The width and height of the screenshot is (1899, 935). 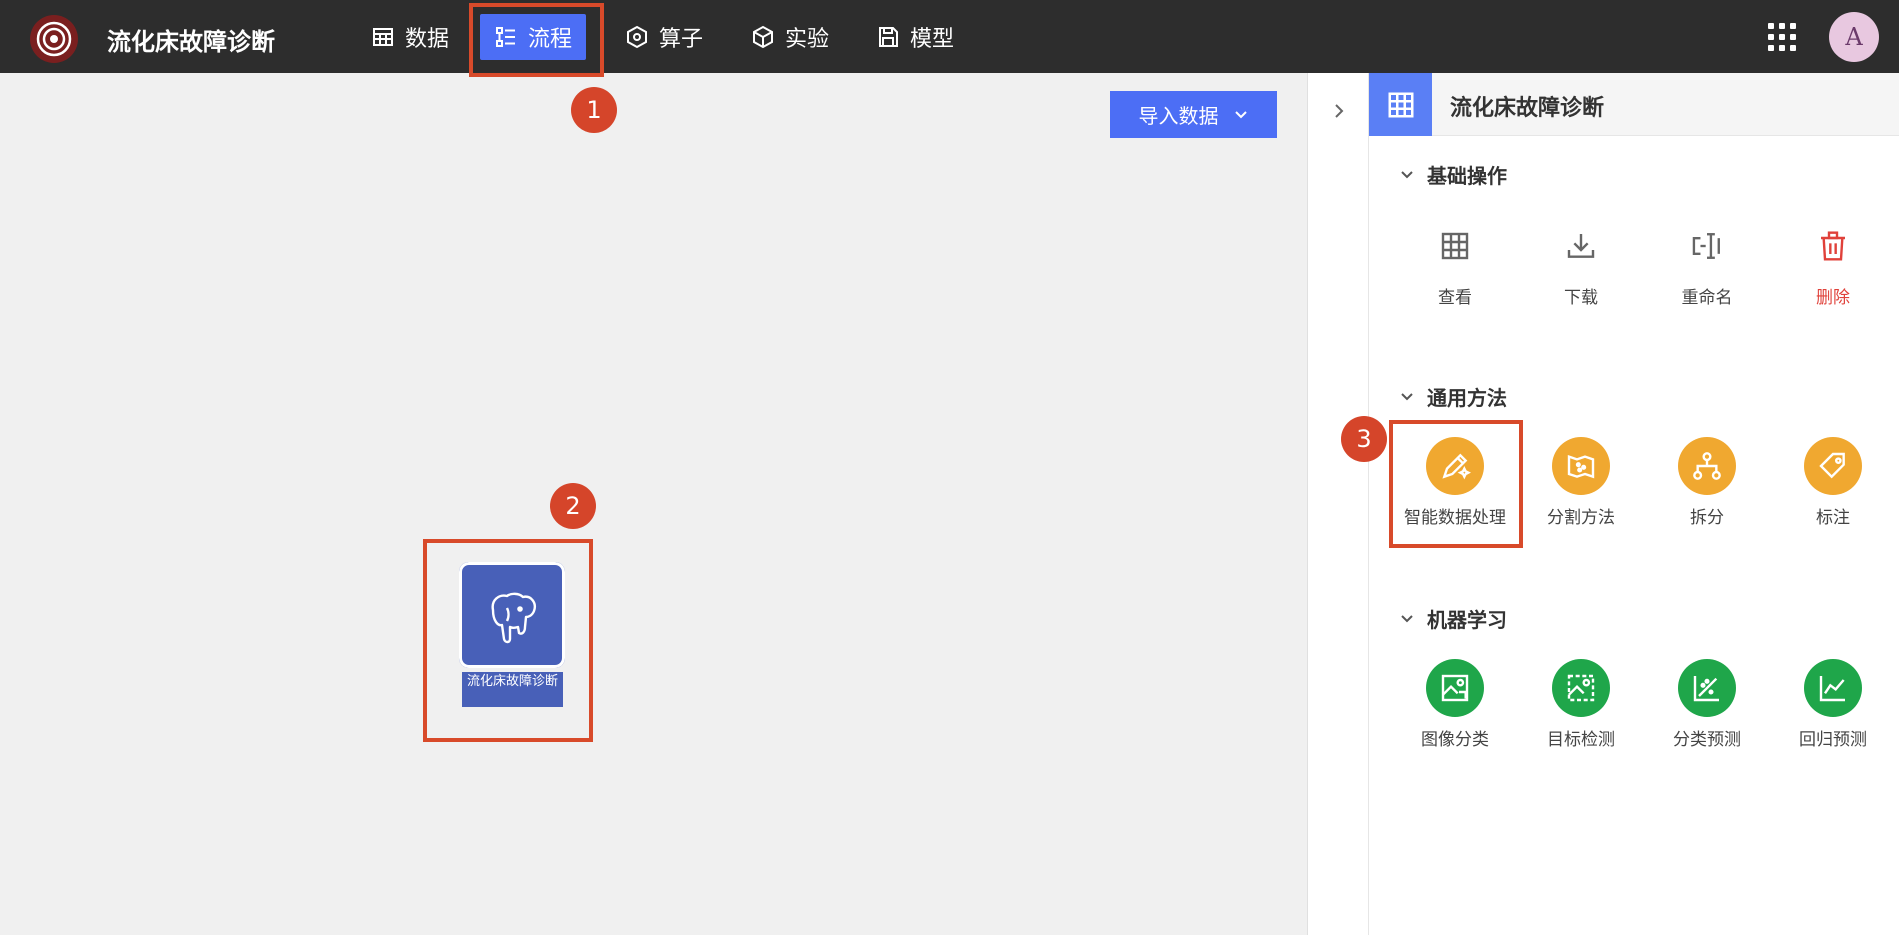 I want to click on tool-delete: 删除, so click(x=1833, y=262).